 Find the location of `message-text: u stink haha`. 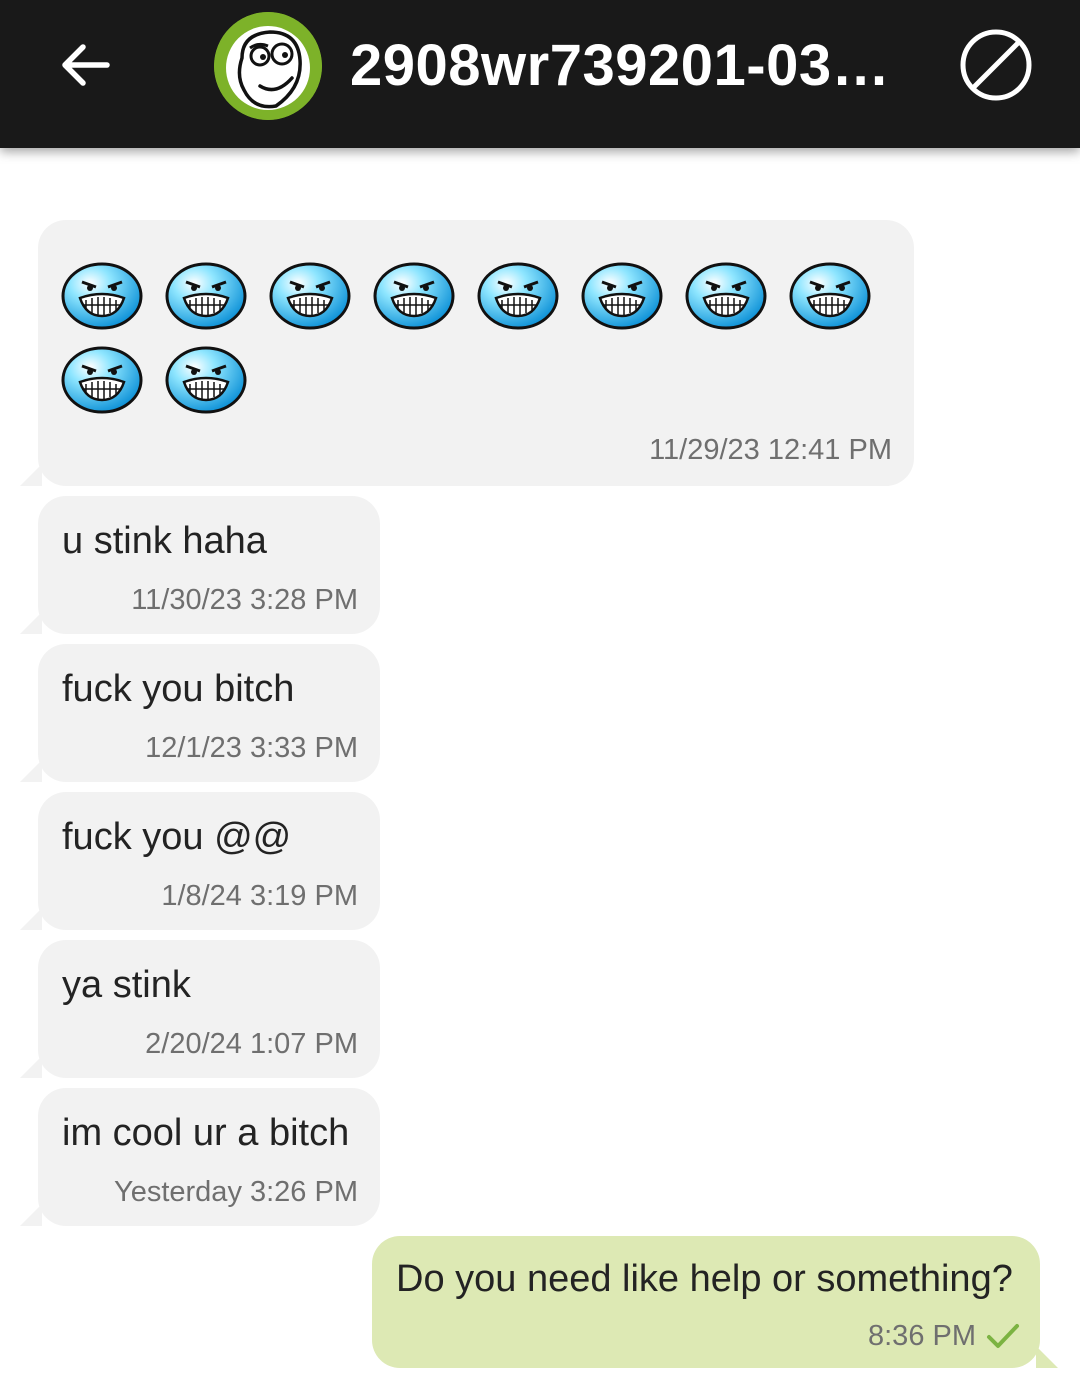

message-text: u stink haha is located at coordinates (164, 541).